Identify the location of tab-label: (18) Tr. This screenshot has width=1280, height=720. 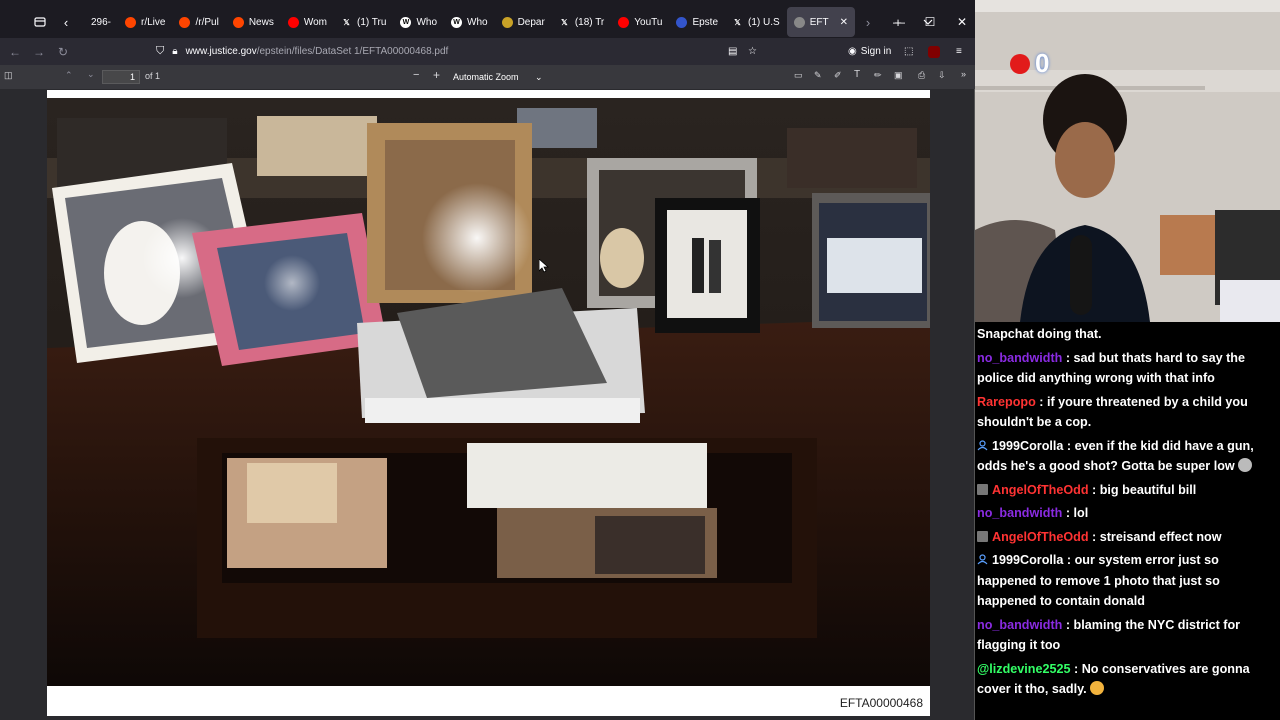
(589, 22).